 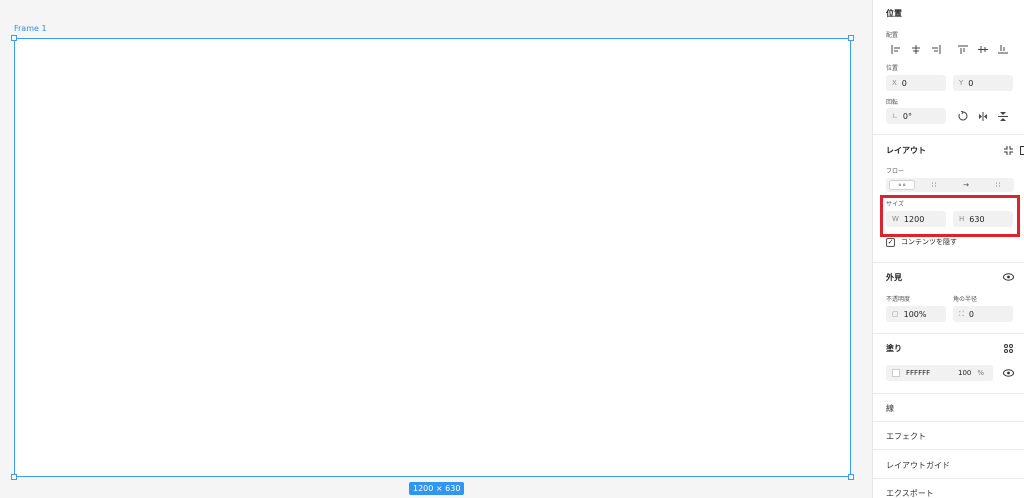 I want to click on fill-hex-value: FFFFFF, so click(x=918, y=373).